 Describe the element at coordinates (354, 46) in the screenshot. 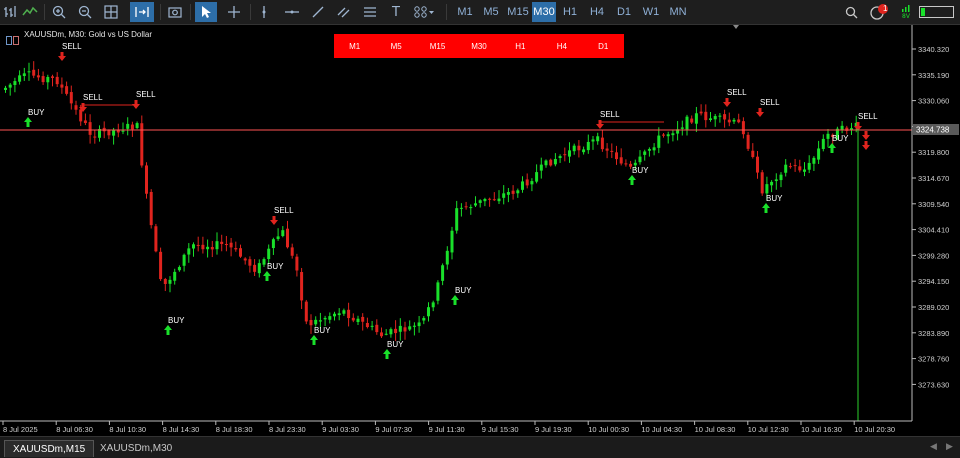

I see `panel-button-m1: M1` at that location.